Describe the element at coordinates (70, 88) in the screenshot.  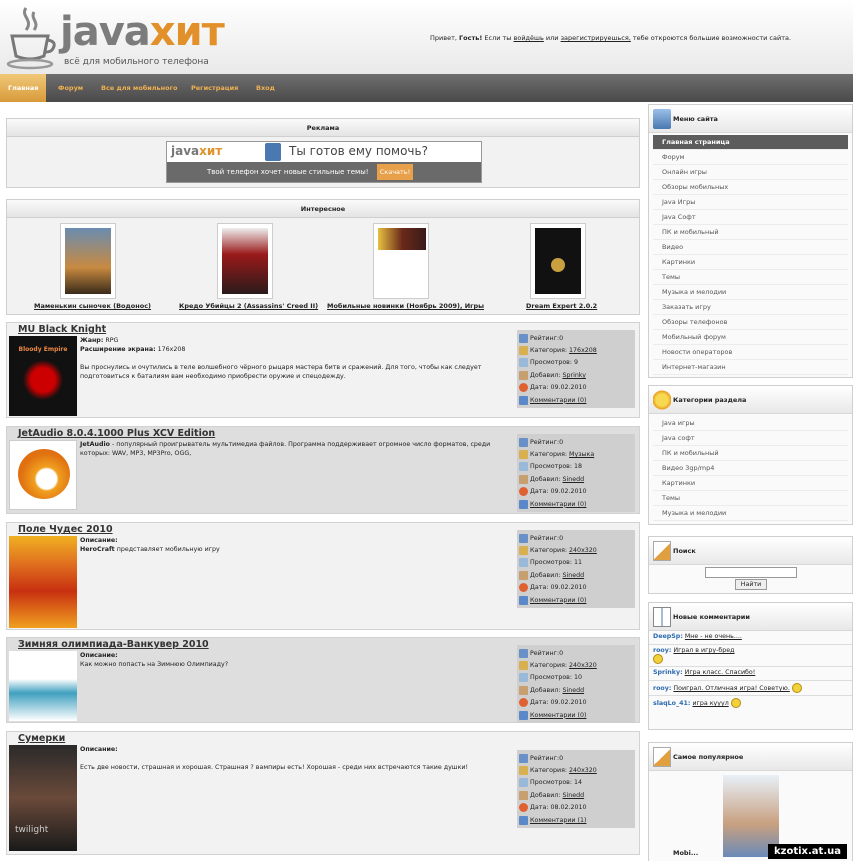
I see `nav-forum: Форум` at that location.